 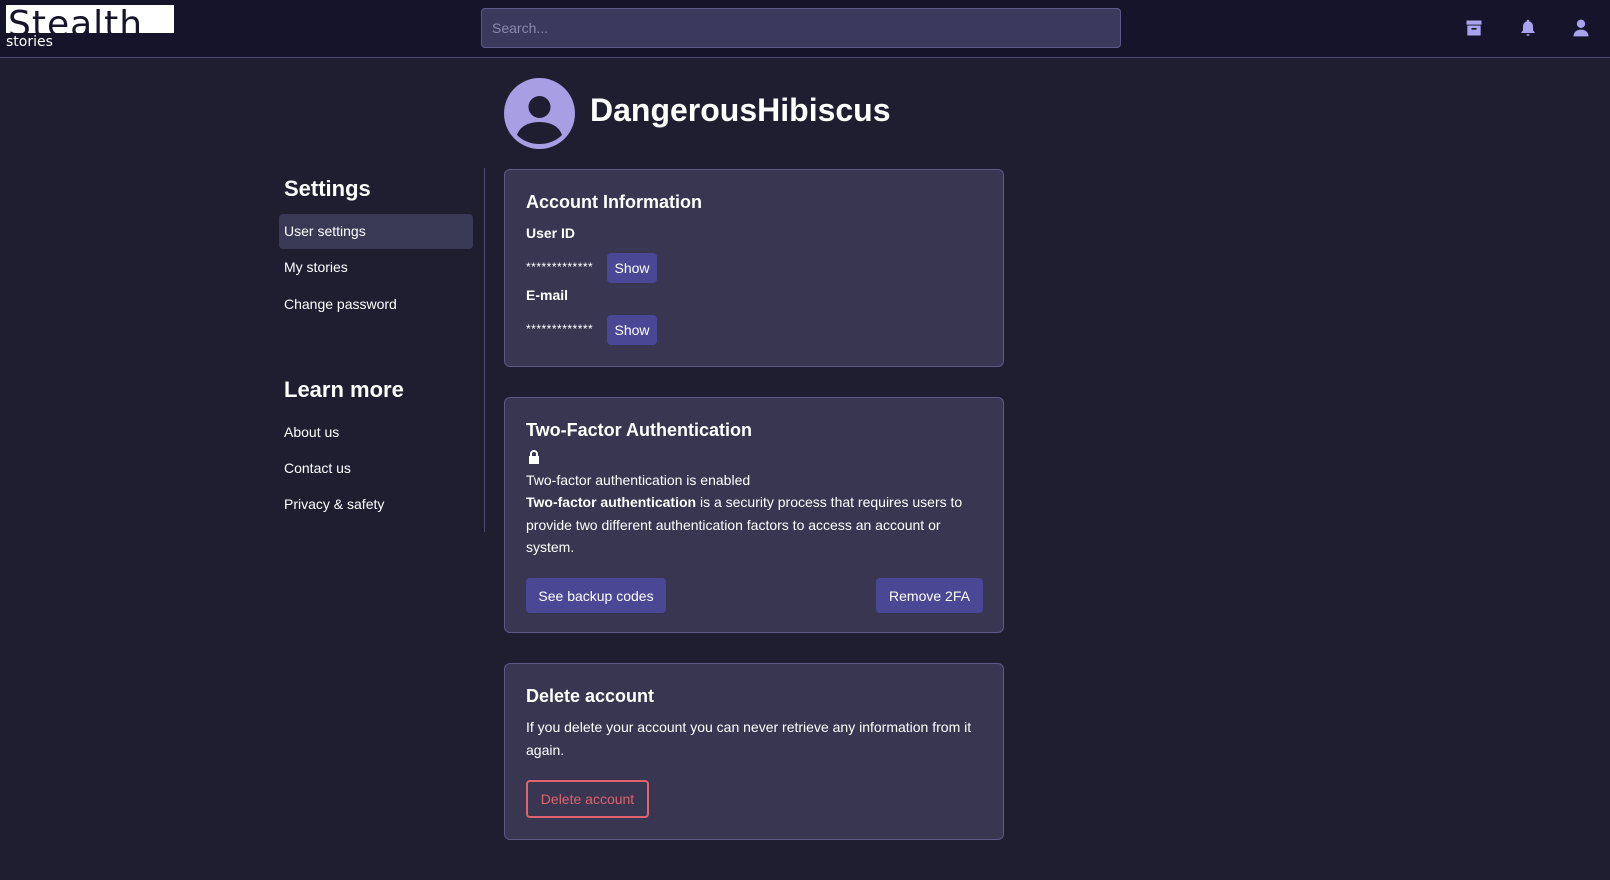 What do you see at coordinates (376, 304) in the screenshot?
I see `sidebar-item-change-password: Change password` at bounding box center [376, 304].